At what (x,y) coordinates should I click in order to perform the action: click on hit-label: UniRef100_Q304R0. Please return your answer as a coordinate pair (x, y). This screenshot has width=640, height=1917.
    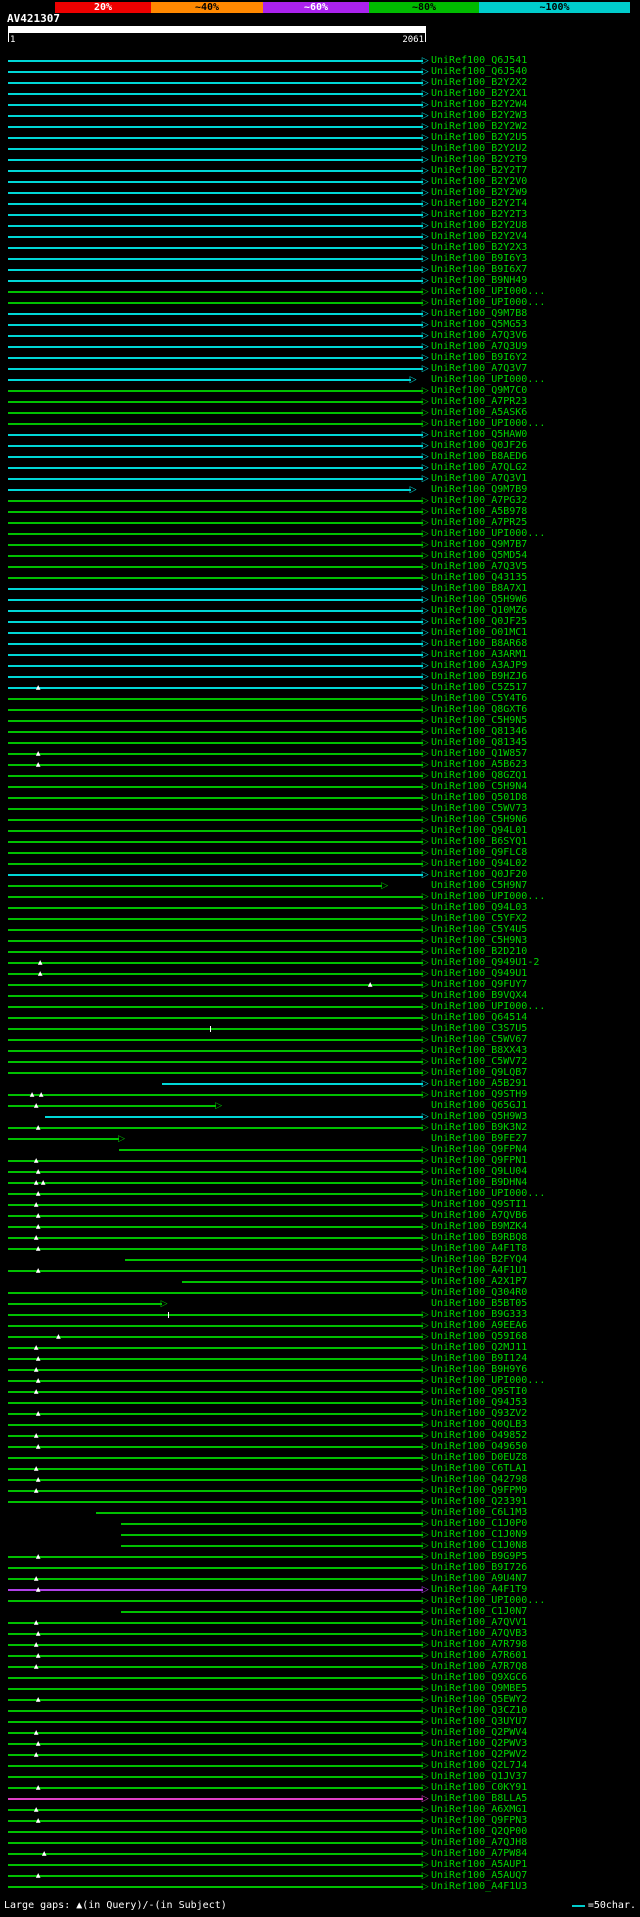
    Looking at the image, I should click on (479, 1292).